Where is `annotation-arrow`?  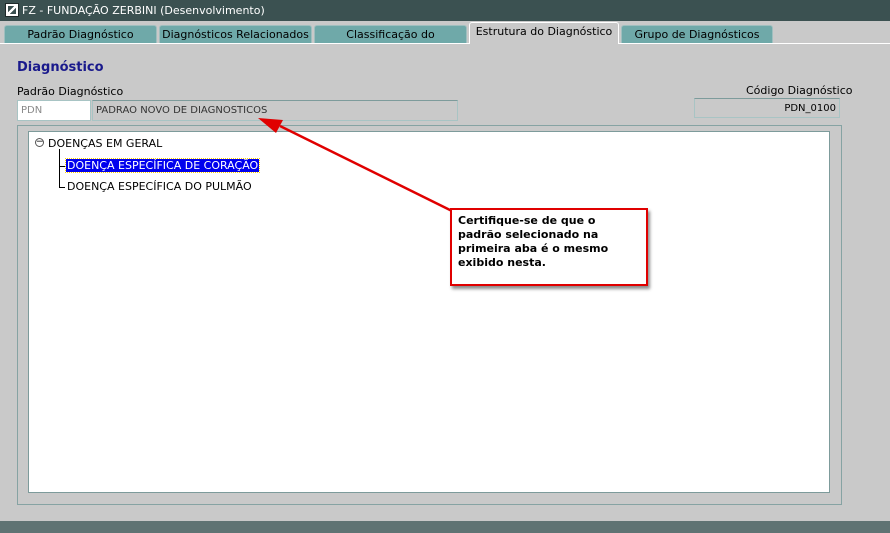
annotation-arrow is located at coordinates (355, 165).